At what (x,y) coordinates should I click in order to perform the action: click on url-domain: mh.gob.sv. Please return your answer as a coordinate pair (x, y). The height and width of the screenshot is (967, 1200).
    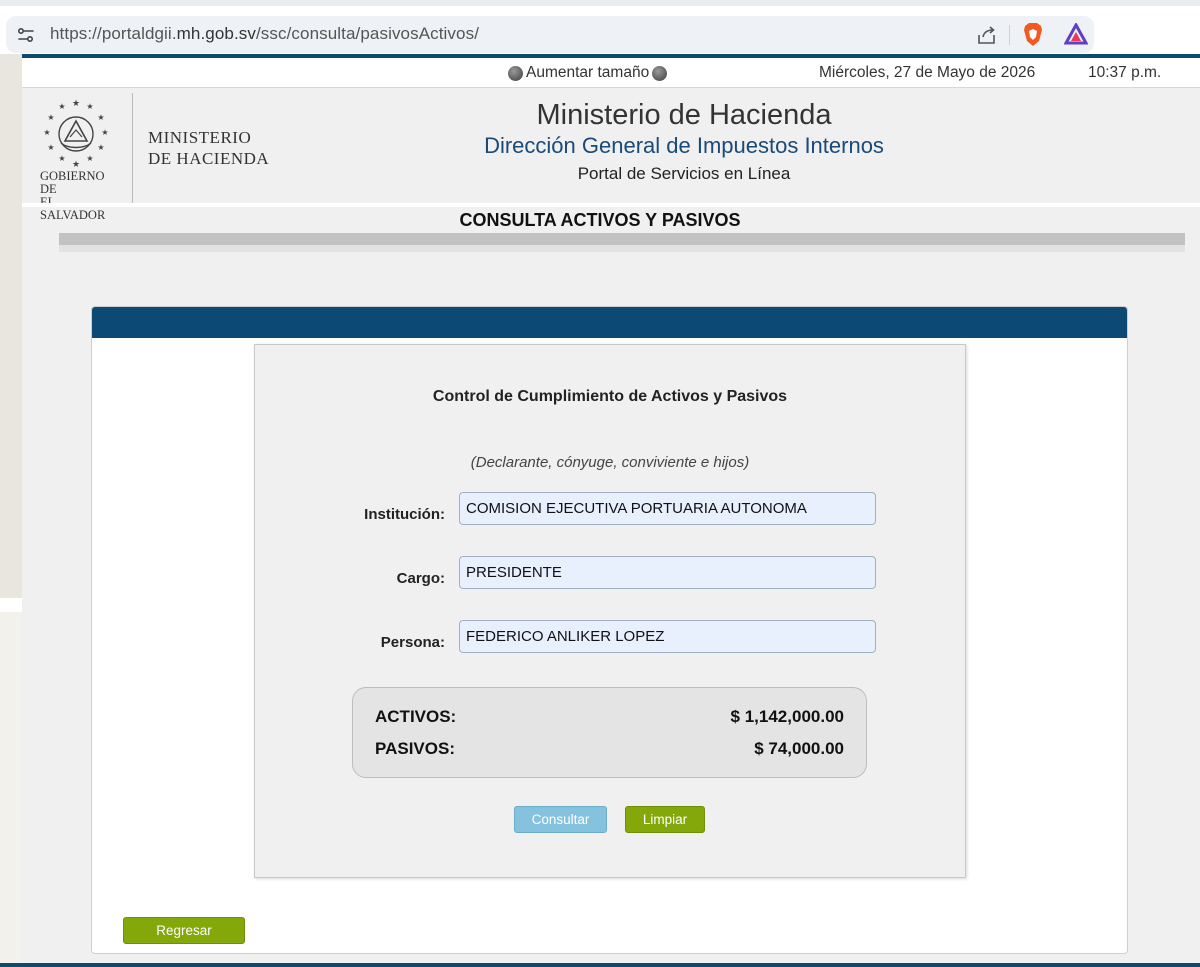
    Looking at the image, I should click on (216, 33).